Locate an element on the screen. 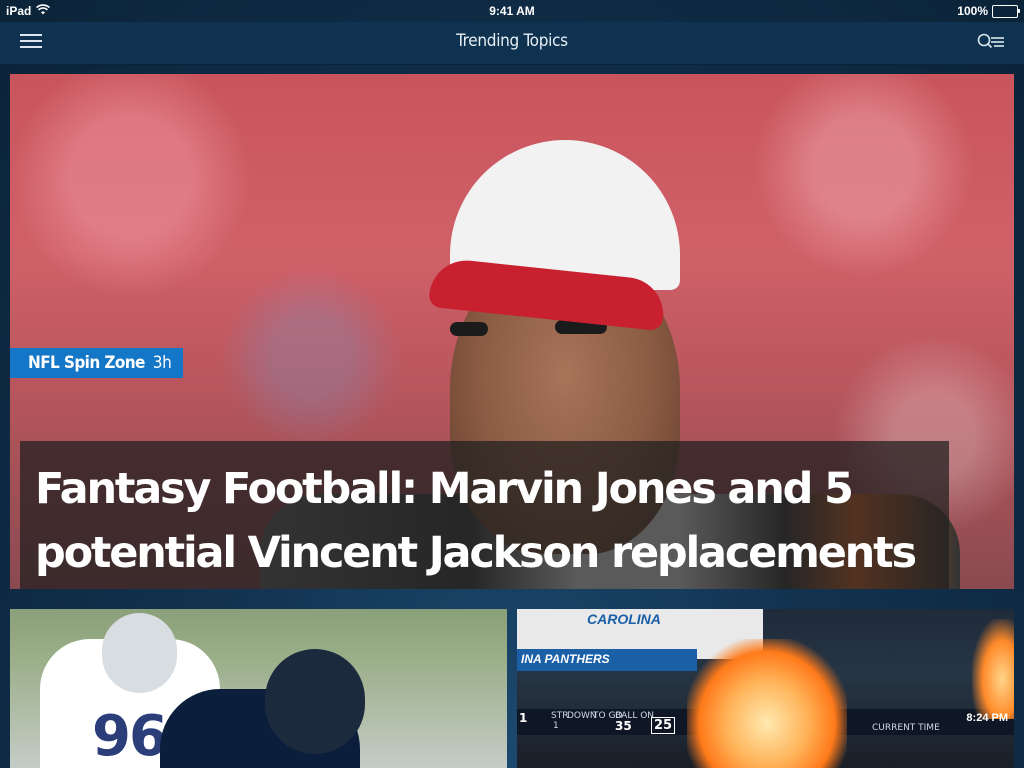 The image size is (1024, 768). status-right: 100% is located at coordinates (988, 11).